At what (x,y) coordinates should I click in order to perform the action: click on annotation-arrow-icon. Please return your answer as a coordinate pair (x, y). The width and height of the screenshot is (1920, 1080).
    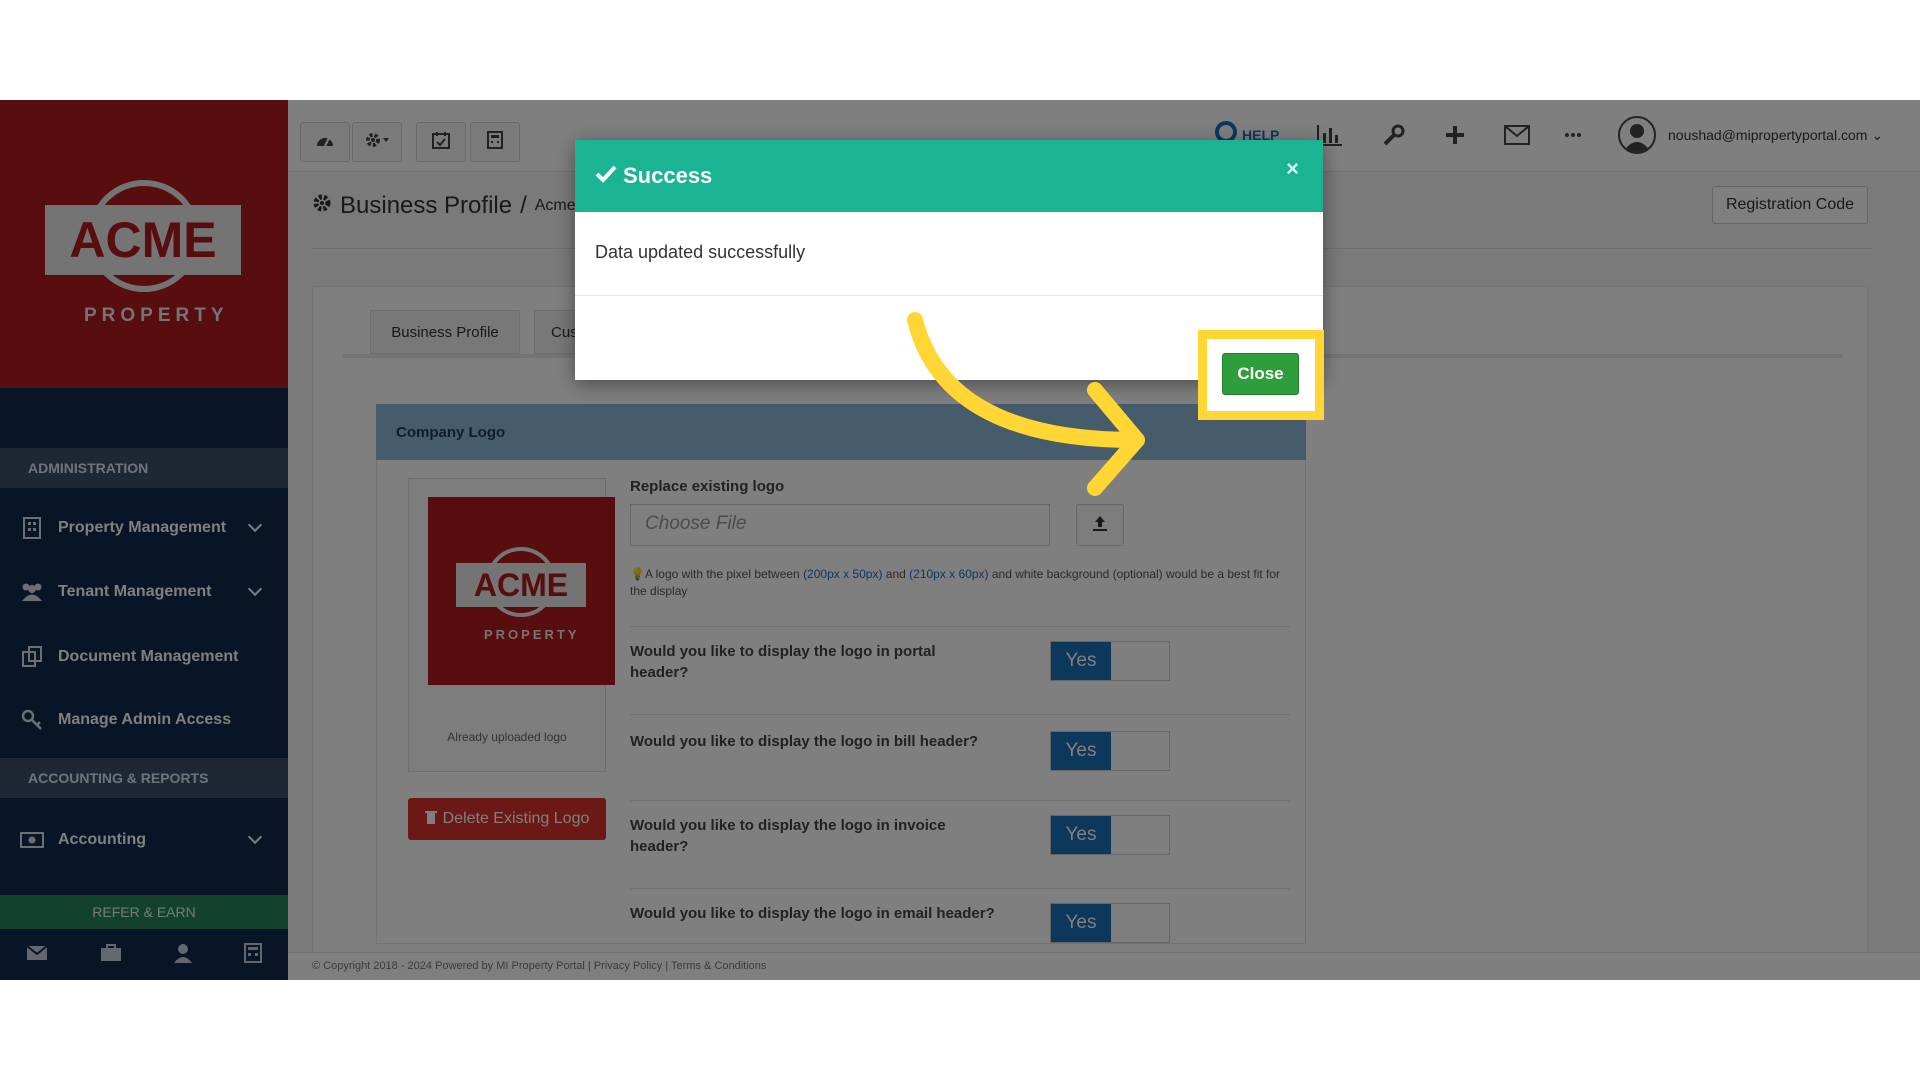
    Looking at the image, I should click on (1026, 404).